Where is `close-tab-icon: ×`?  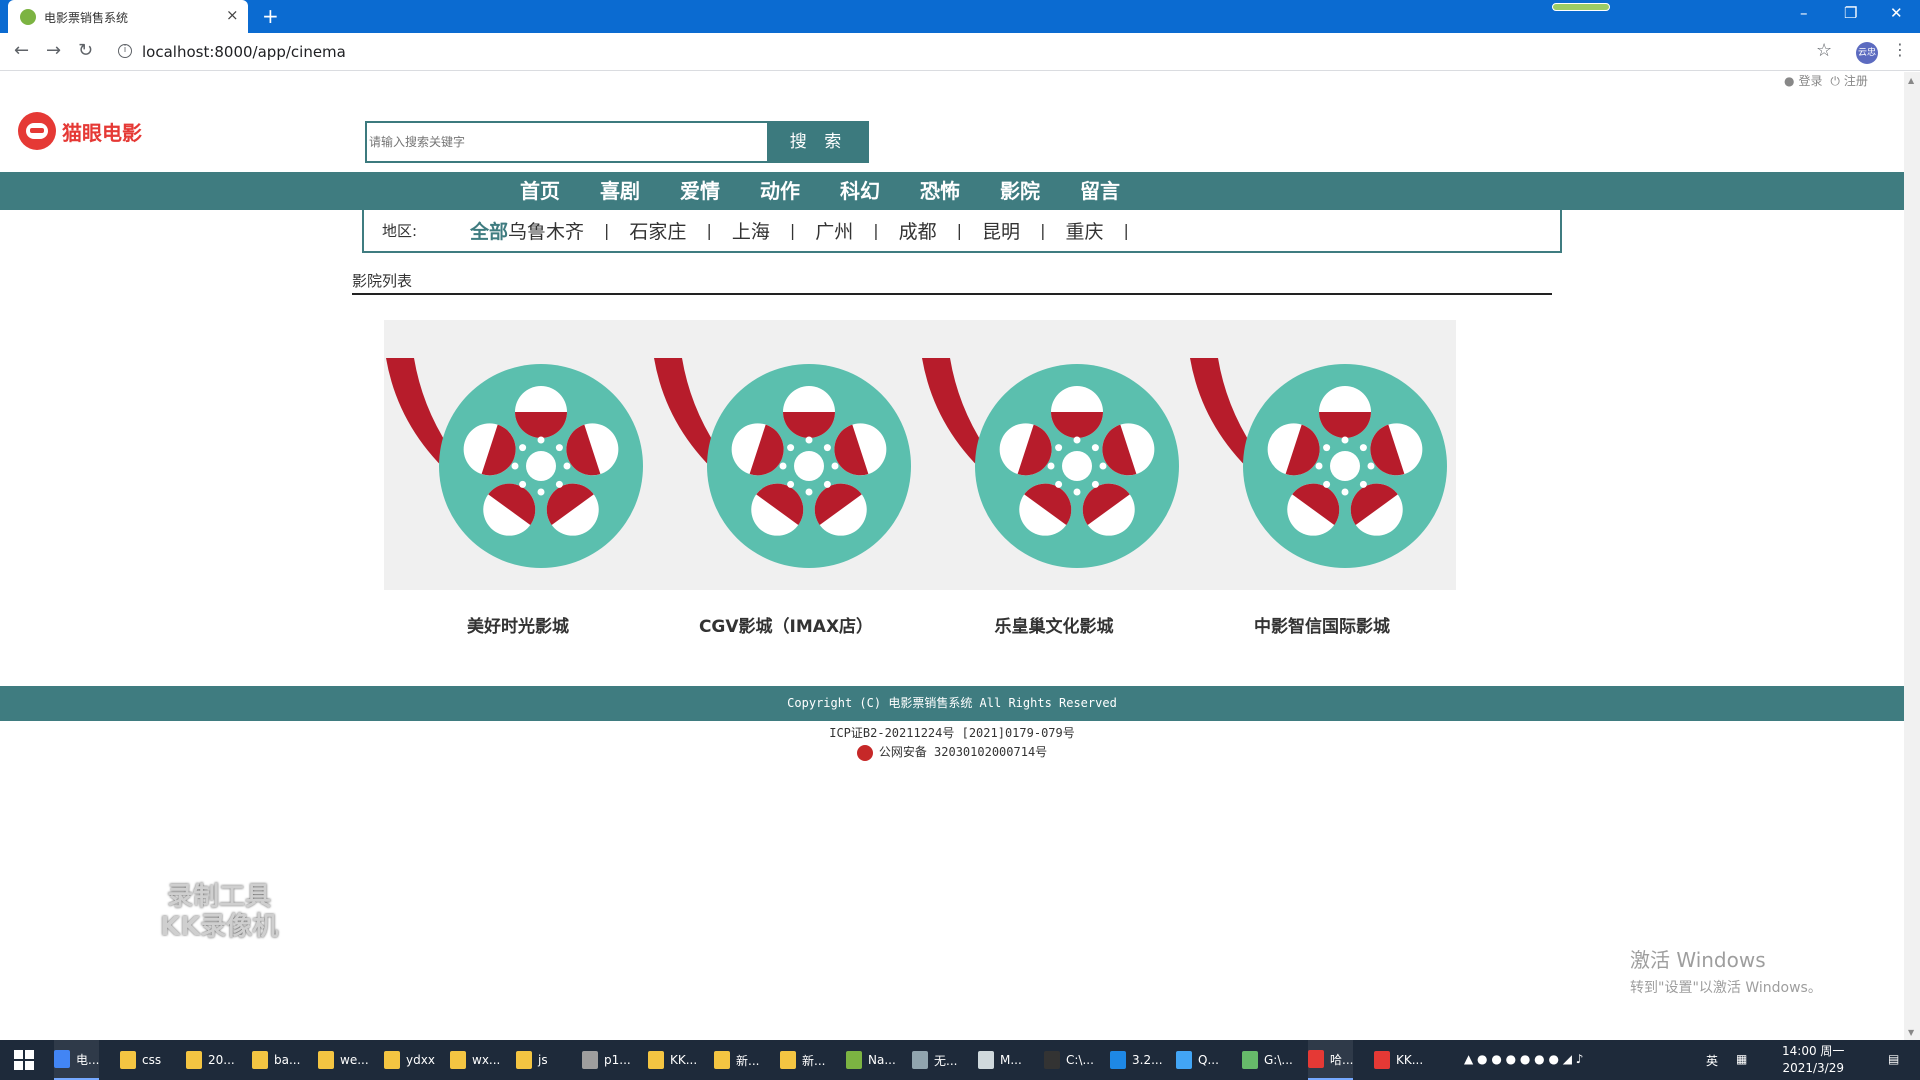 close-tab-icon: × is located at coordinates (232, 15).